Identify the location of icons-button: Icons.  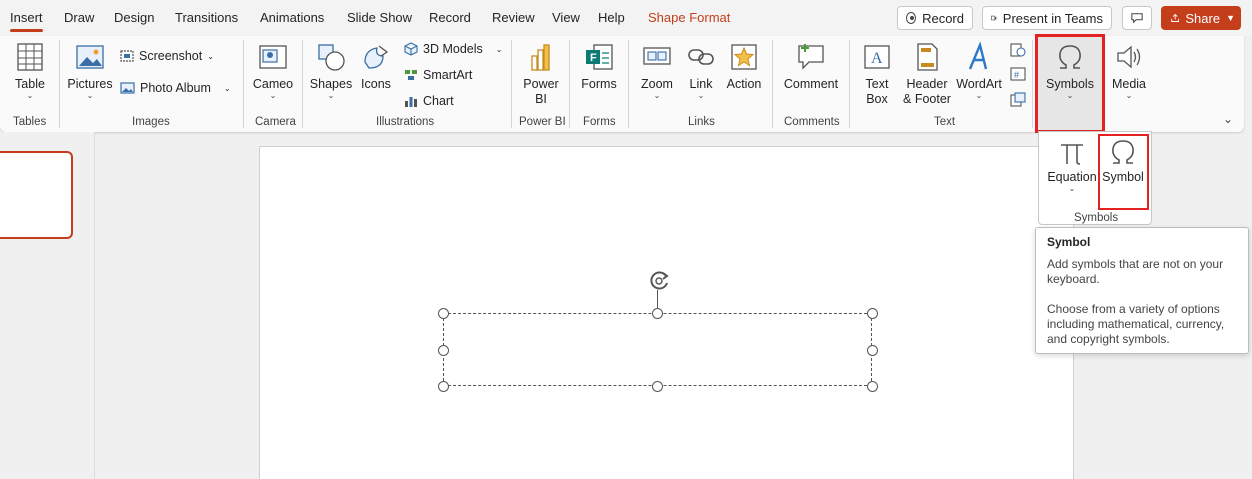
(376, 67).